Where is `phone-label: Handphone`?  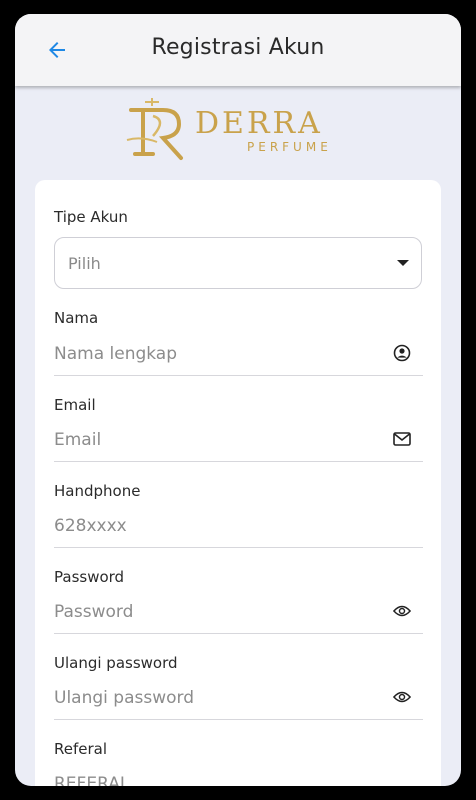
phone-label: Handphone is located at coordinates (97, 491).